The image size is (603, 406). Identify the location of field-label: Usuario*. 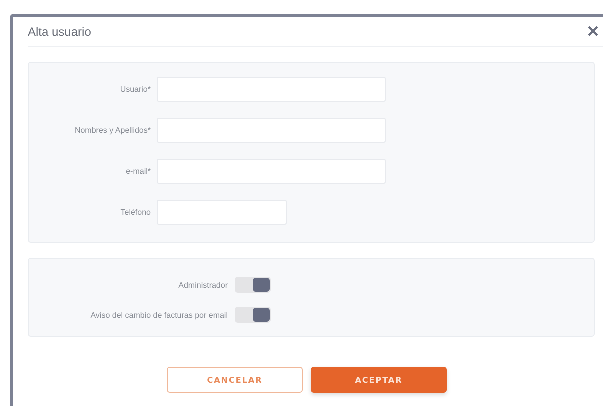
(135, 89).